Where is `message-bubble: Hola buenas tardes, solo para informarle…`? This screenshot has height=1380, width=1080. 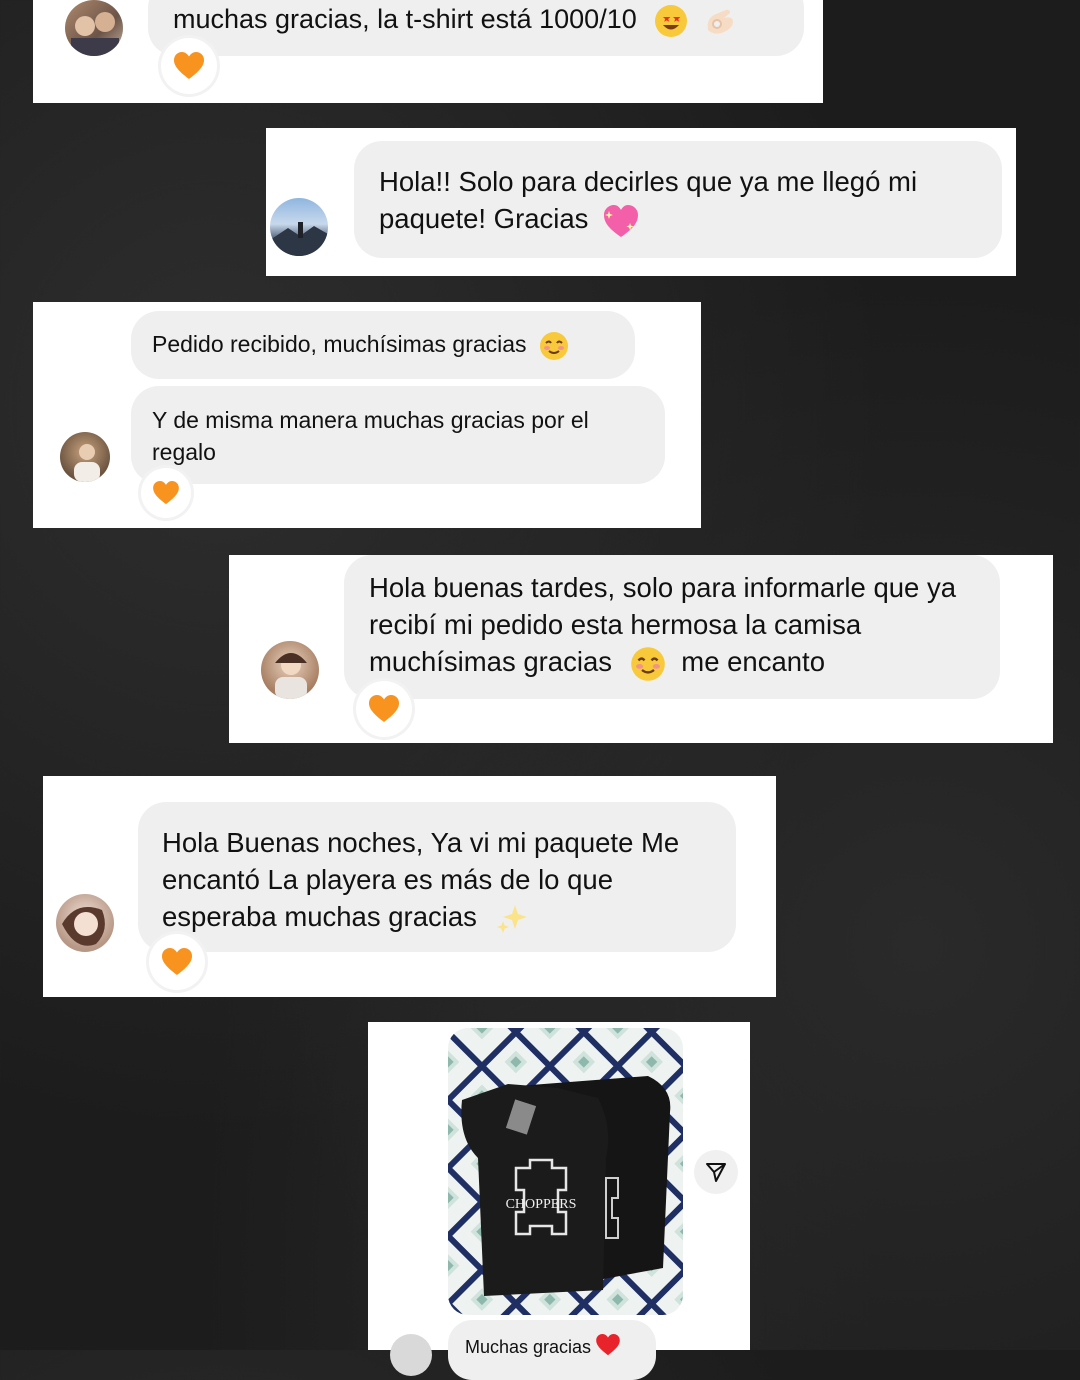 message-bubble: Hola buenas tardes, solo para informarle… is located at coordinates (672, 627).